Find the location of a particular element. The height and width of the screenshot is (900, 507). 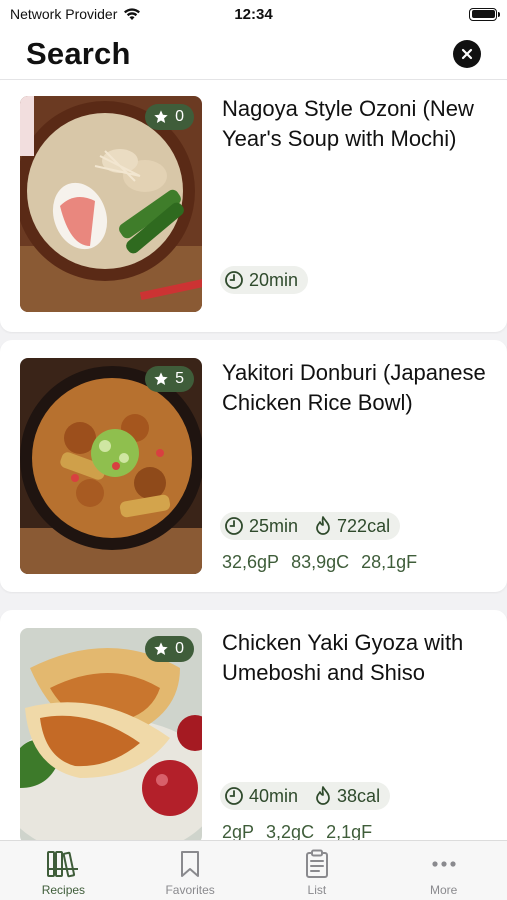

cook-time: 25min is located at coordinates (274, 525).